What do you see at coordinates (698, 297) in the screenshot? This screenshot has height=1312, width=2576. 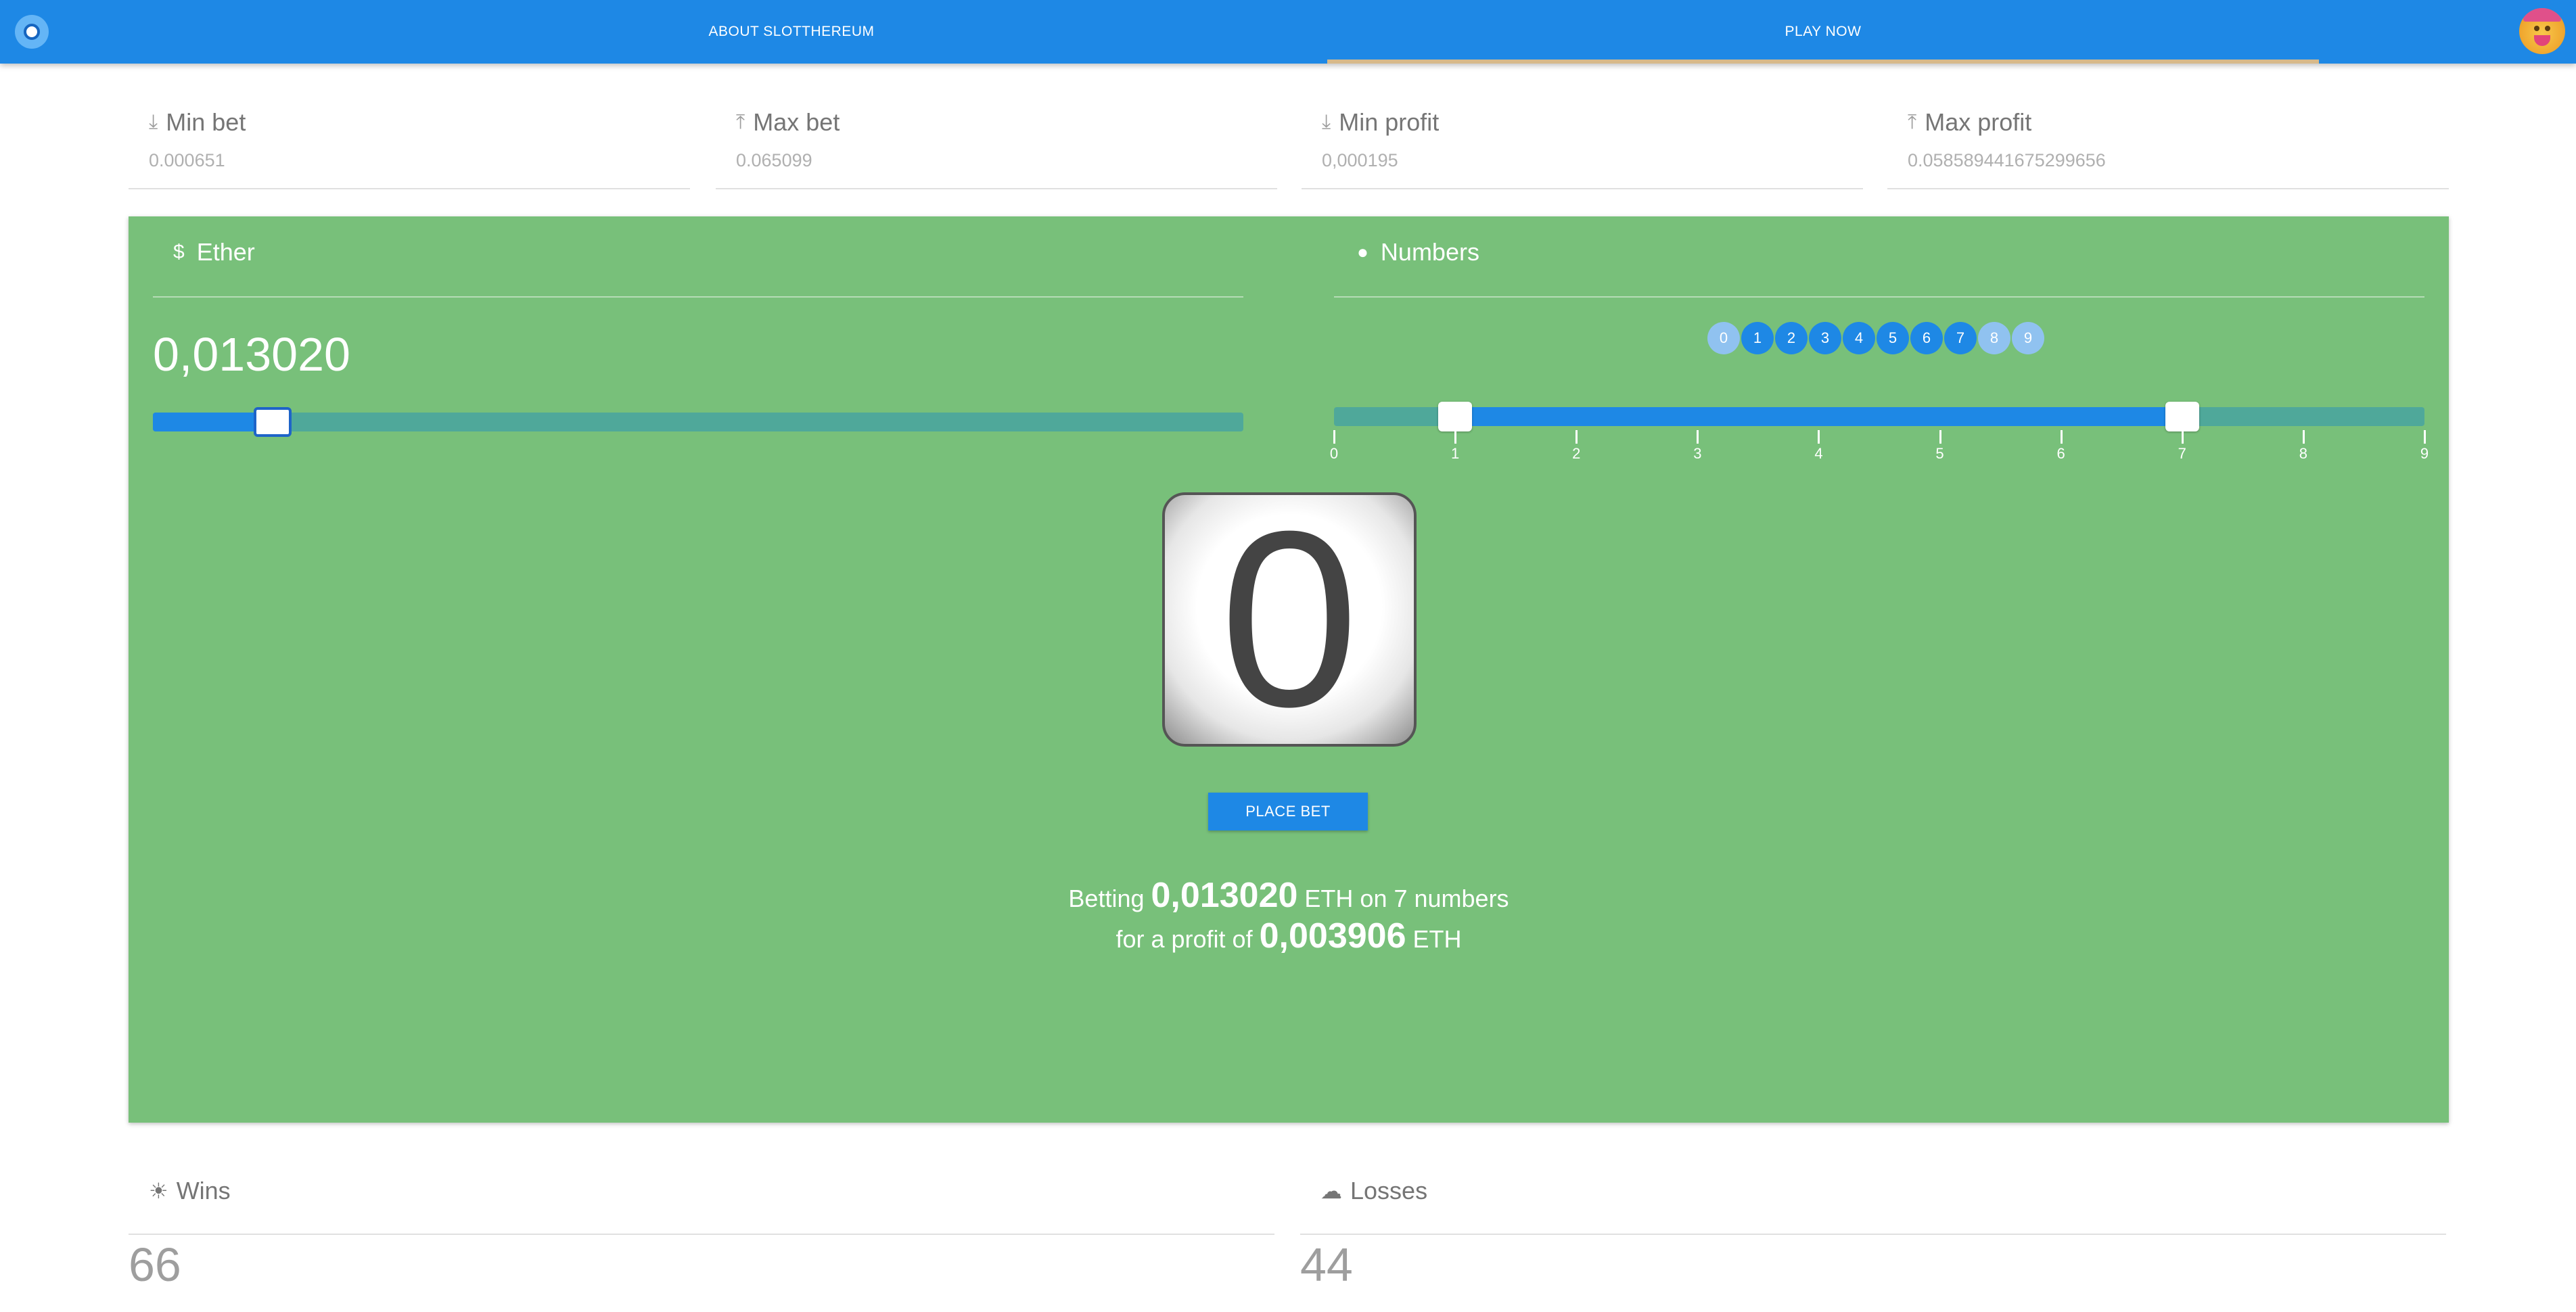 I see `ether-divider` at bounding box center [698, 297].